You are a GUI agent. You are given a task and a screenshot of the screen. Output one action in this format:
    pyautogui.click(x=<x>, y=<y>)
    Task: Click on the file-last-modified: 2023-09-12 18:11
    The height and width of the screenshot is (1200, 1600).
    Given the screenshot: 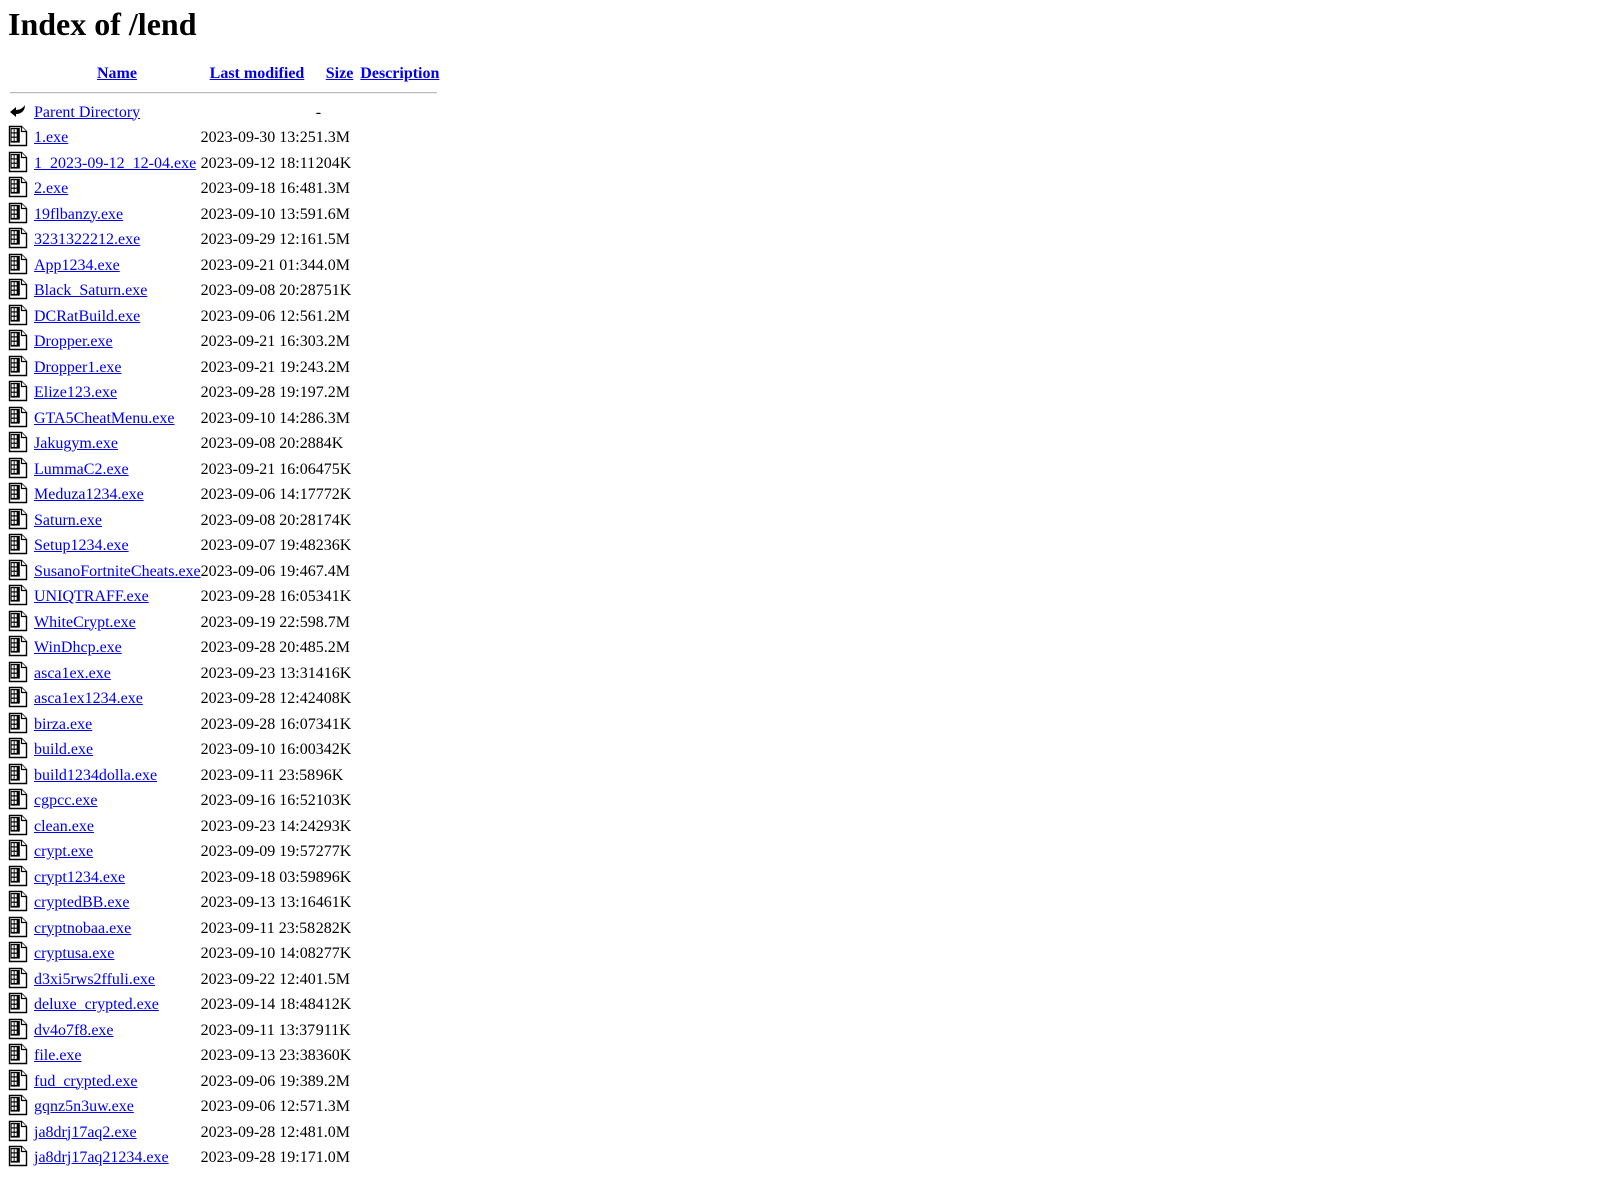 What is the action you would take?
    pyautogui.click(x=258, y=163)
    